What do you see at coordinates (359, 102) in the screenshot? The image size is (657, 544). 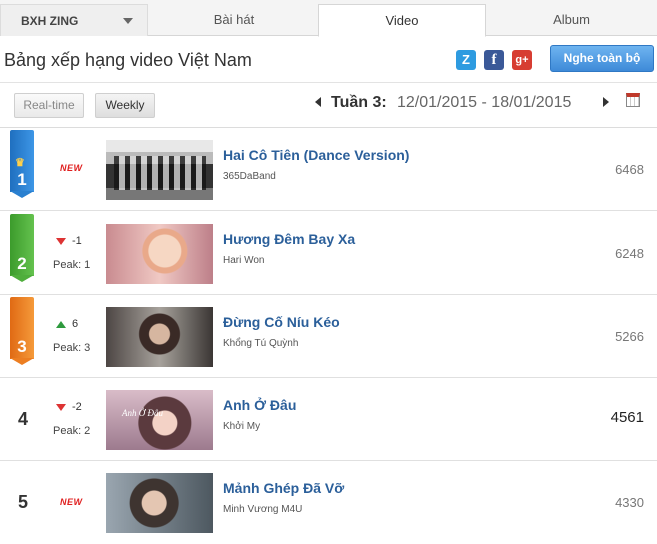 I see `week-label: Tuần 3:` at bounding box center [359, 102].